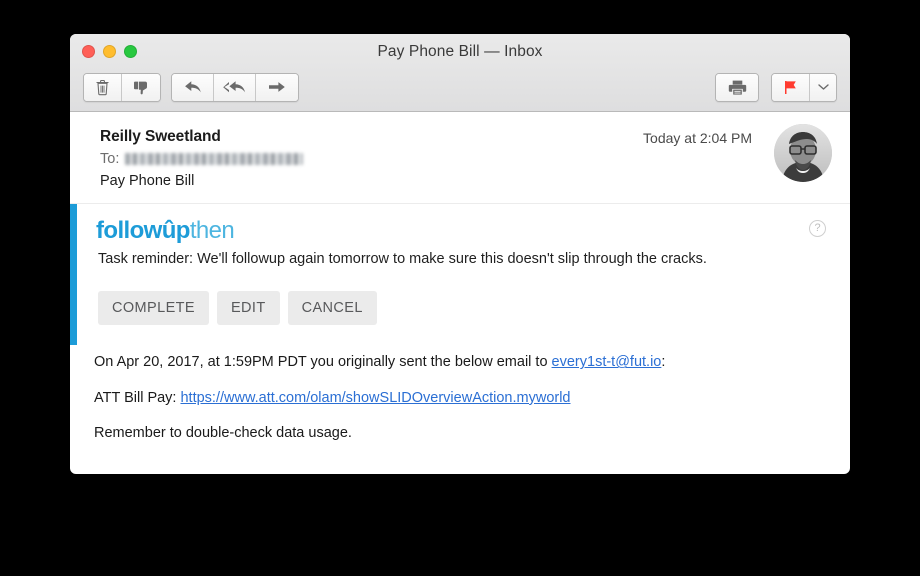 The image size is (920, 576). I want to click on followupthen-logo: followûpthen, so click(461, 230).